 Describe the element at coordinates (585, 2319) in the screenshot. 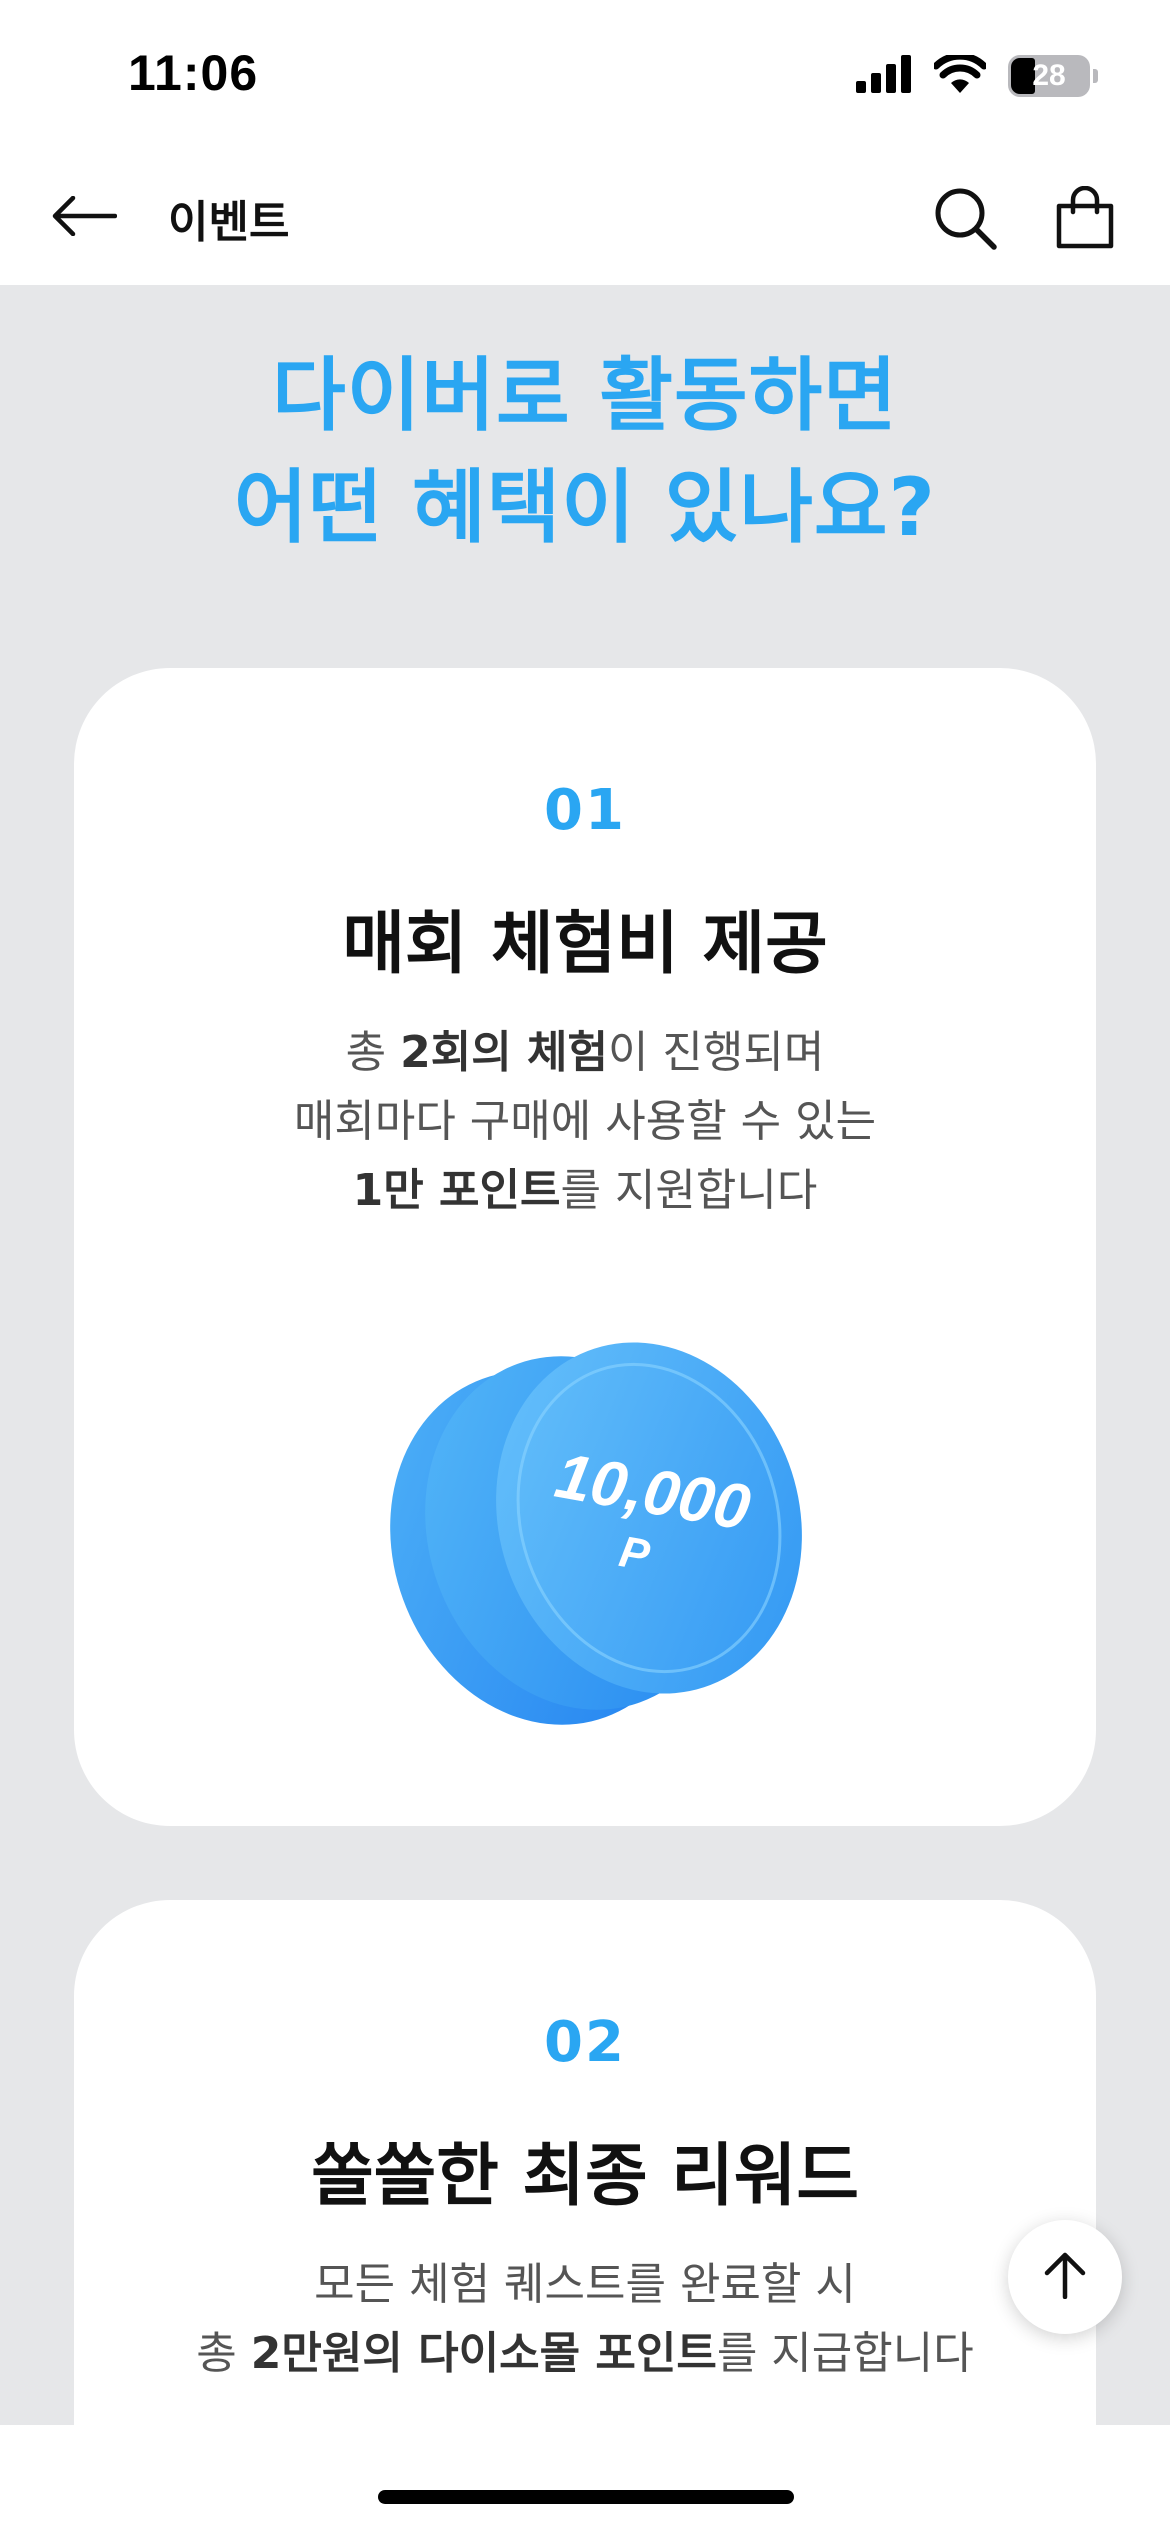

I see `card-description: 모든 체험 퀘스트를 완료할 시총 2만원의 다이소몰 포인트를 지급합니다` at that location.